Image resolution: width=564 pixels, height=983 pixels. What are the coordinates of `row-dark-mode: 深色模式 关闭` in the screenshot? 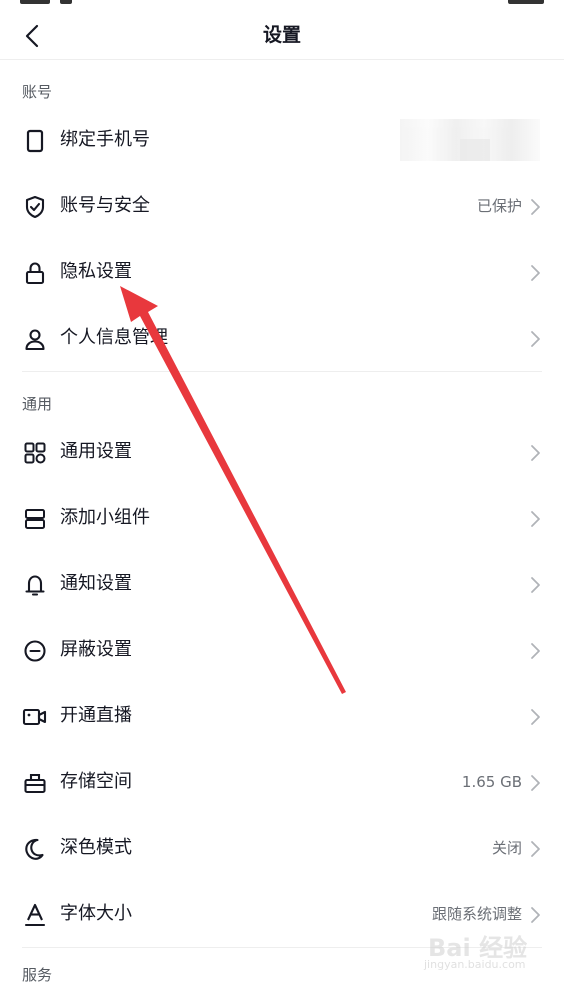 It's located at (282, 848).